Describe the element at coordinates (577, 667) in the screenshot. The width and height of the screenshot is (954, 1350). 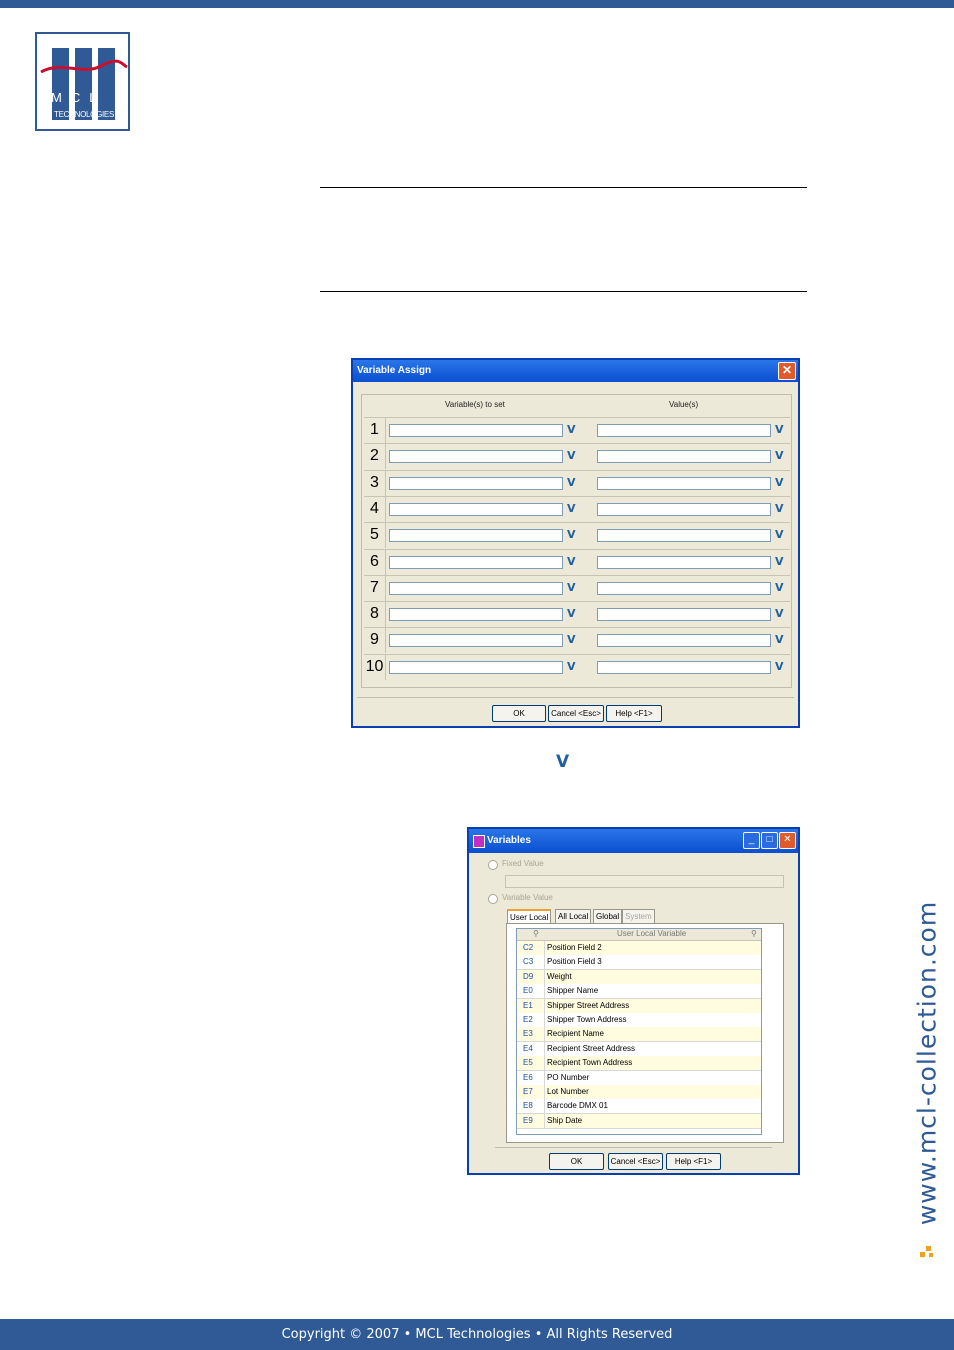
I see `assign-row: 10 V V` at that location.